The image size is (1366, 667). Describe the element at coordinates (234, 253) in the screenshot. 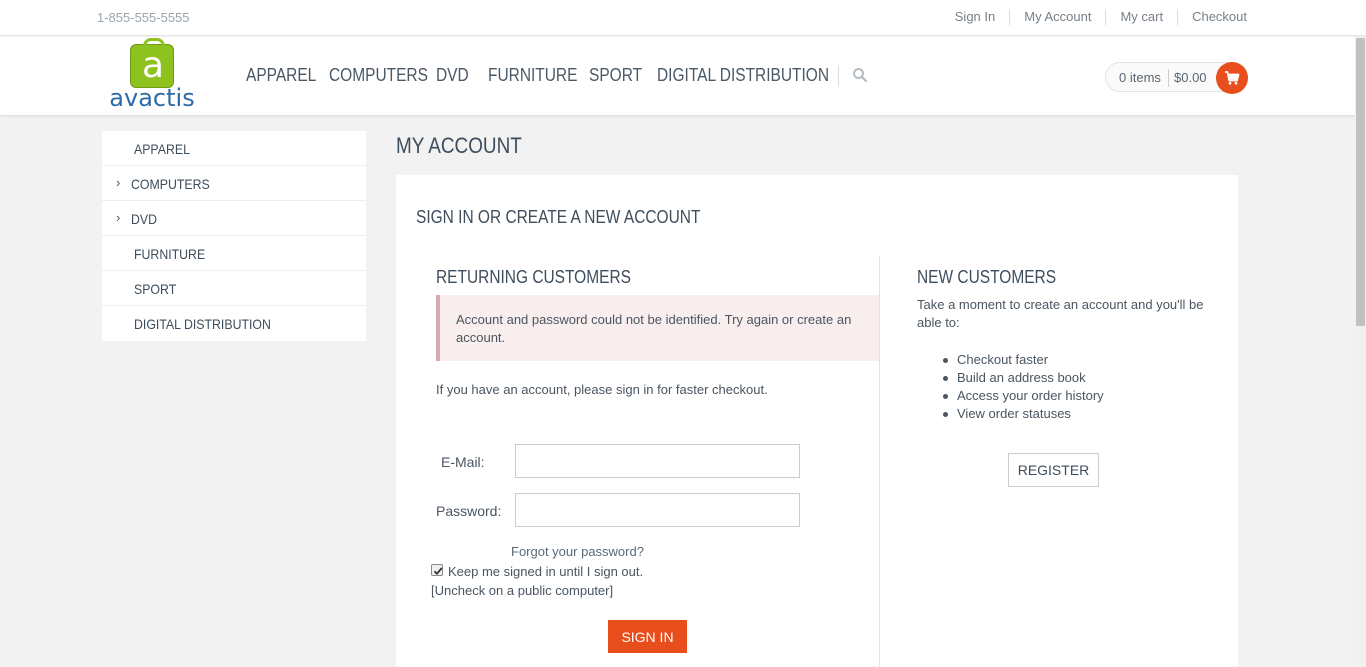

I see `sidebar-item-furniture: FURNITURE` at that location.